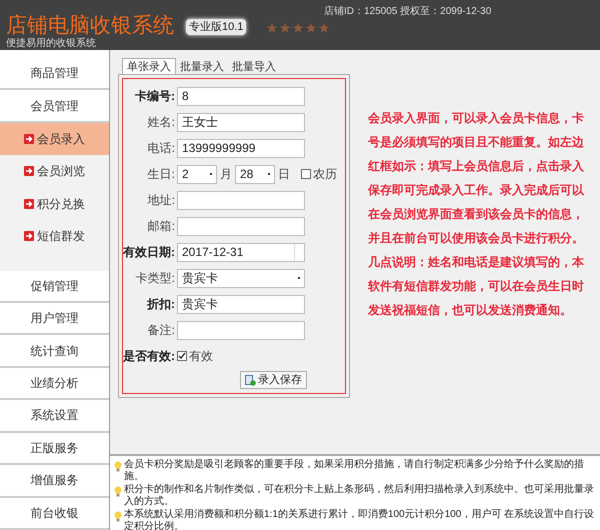  What do you see at coordinates (241, 148) in the screenshot?
I see `text-field: 13999999999` at bounding box center [241, 148].